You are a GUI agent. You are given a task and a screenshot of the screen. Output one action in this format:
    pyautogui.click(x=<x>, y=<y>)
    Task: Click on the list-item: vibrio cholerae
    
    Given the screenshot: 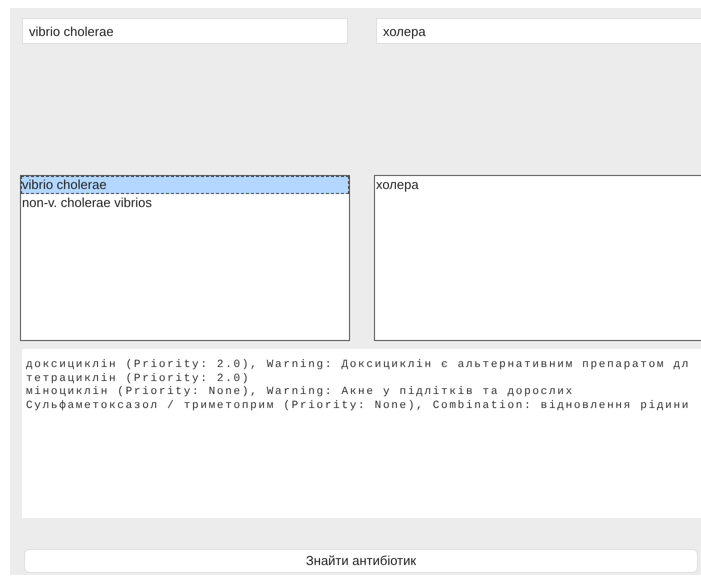 What is the action you would take?
    pyautogui.click(x=185, y=185)
    